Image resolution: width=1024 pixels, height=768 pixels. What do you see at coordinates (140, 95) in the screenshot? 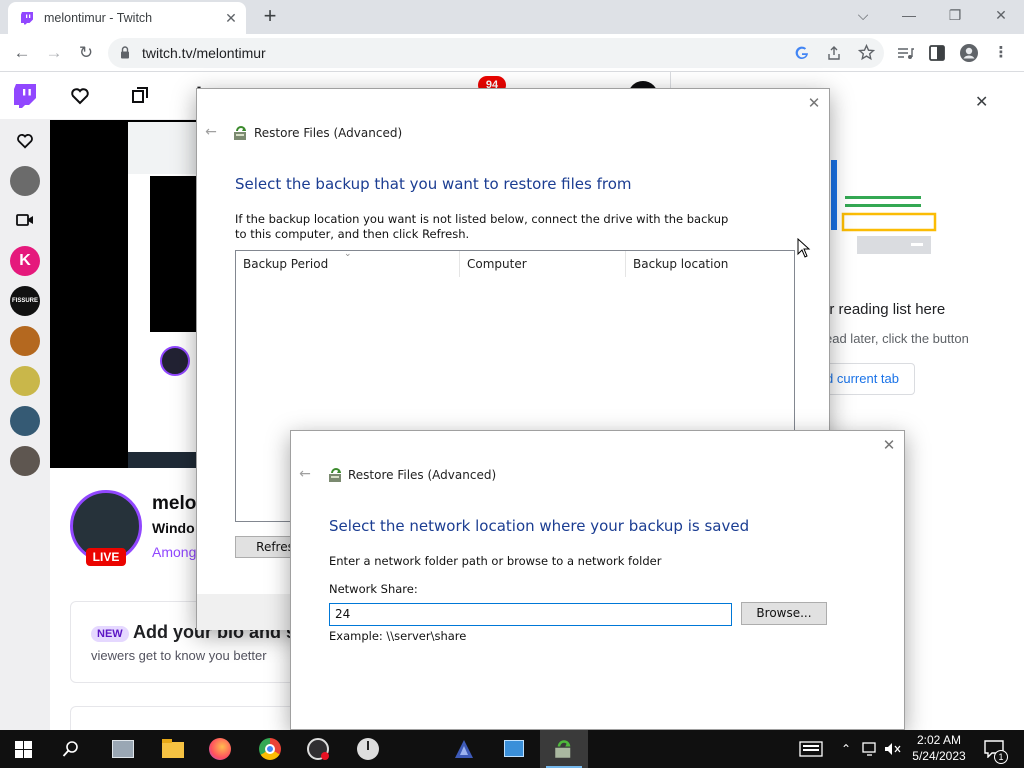
I see `browse-icon` at bounding box center [140, 95].